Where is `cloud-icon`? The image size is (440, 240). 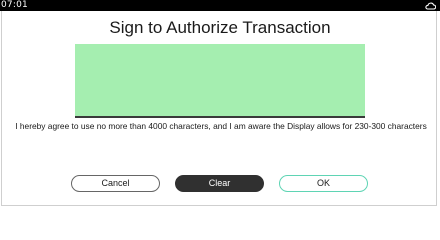 cloud-icon is located at coordinates (430, 6).